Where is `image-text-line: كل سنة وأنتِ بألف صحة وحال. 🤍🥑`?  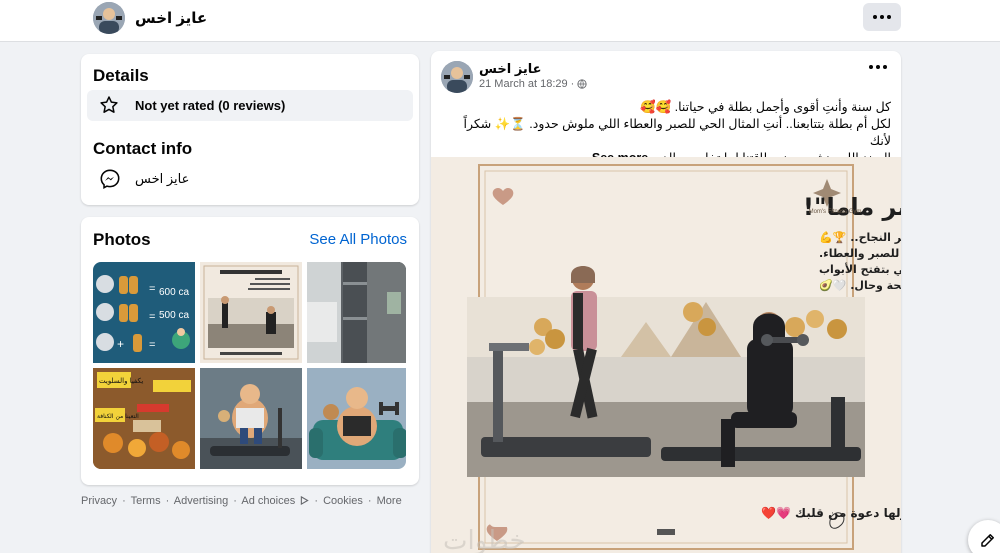
image-text-line: كل سنة وأنتِ بألف صحة وحال. 🤍🥑 is located at coordinates (860, 285).